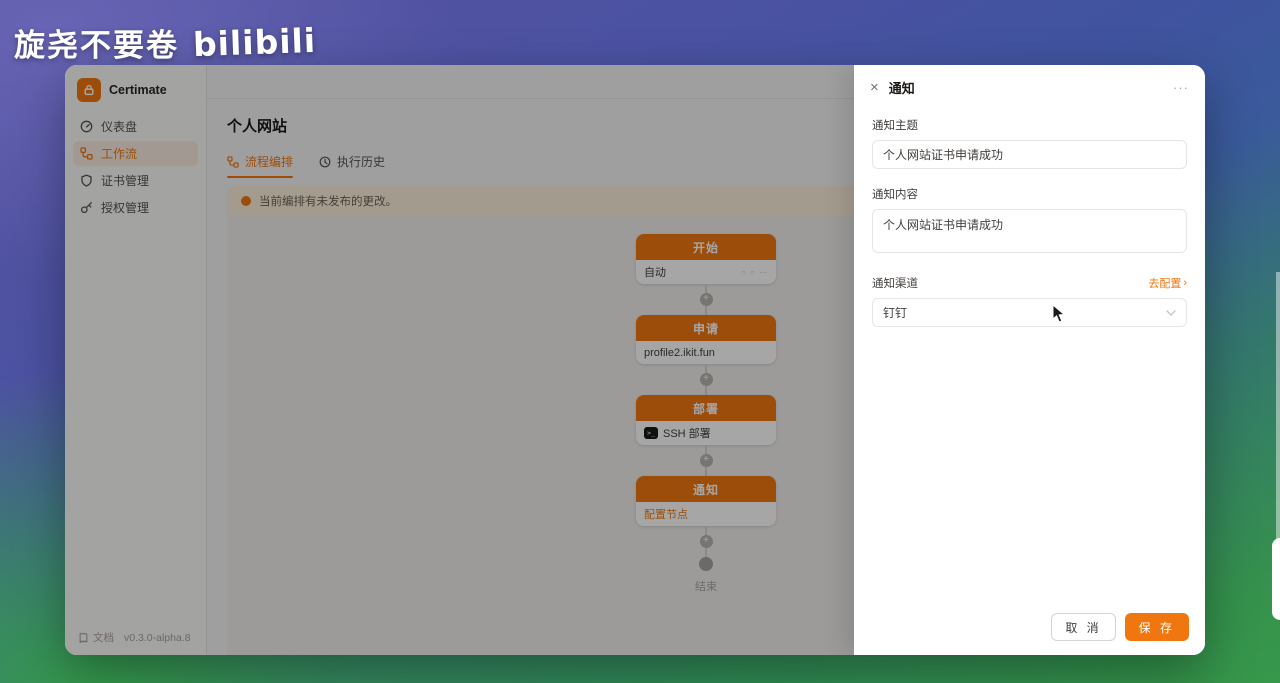 This screenshot has height=683, width=1280. I want to click on channel-field-group: 通知渠道 去配置 › 钉钉, so click(1029, 301).